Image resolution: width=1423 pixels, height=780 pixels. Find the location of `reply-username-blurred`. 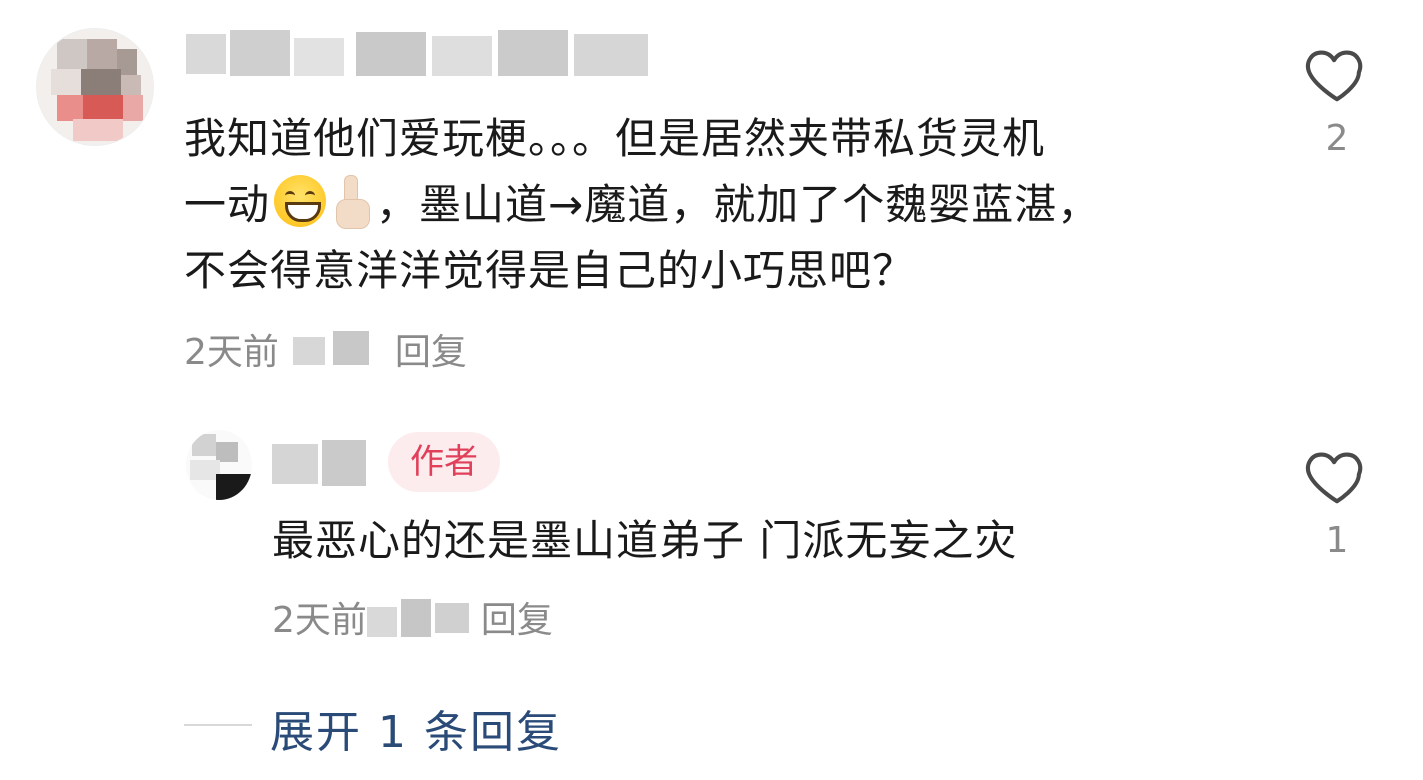

reply-username-blurred is located at coordinates (322, 465).